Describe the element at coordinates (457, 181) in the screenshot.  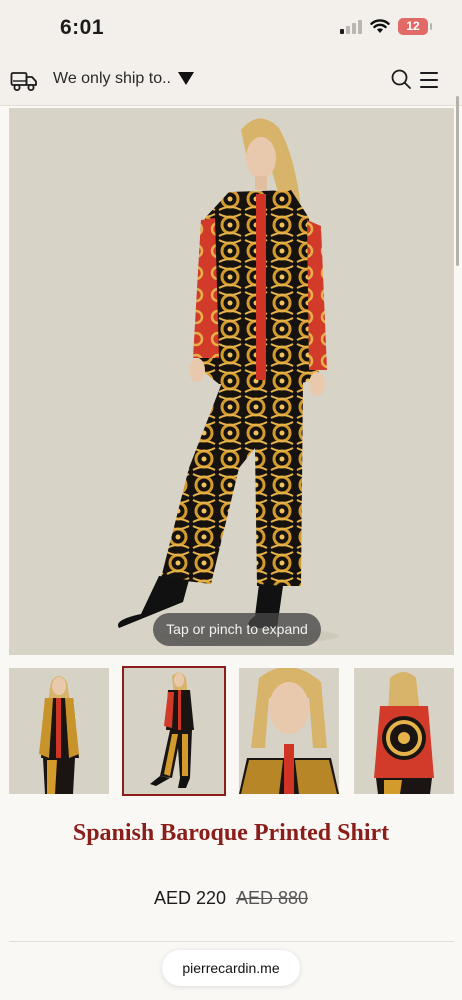
I see `scrollbar` at that location.